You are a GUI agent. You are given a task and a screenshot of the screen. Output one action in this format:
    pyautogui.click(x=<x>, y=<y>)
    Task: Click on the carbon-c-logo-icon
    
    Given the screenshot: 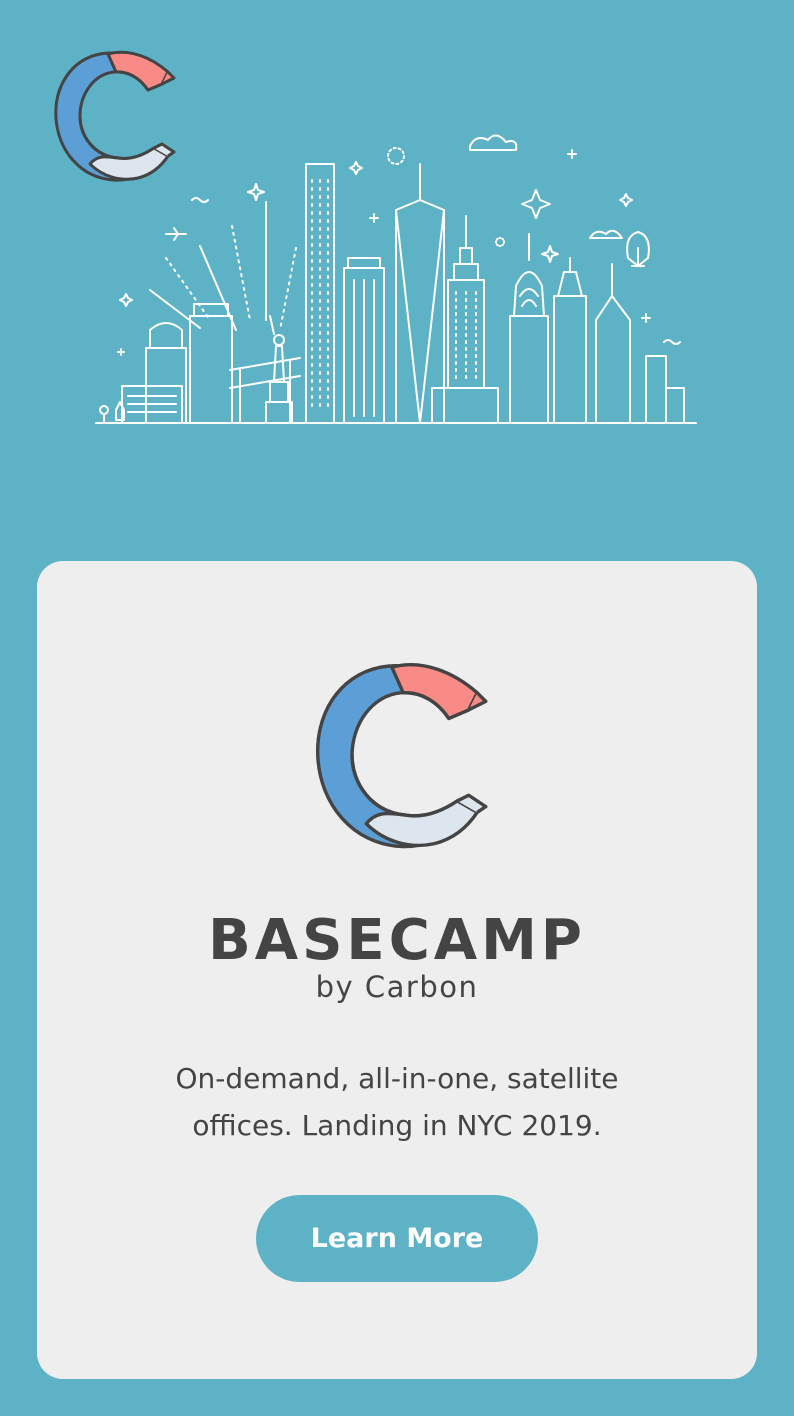 What is the action you would take?
    pyautogui.click(x=402, y=755)
    